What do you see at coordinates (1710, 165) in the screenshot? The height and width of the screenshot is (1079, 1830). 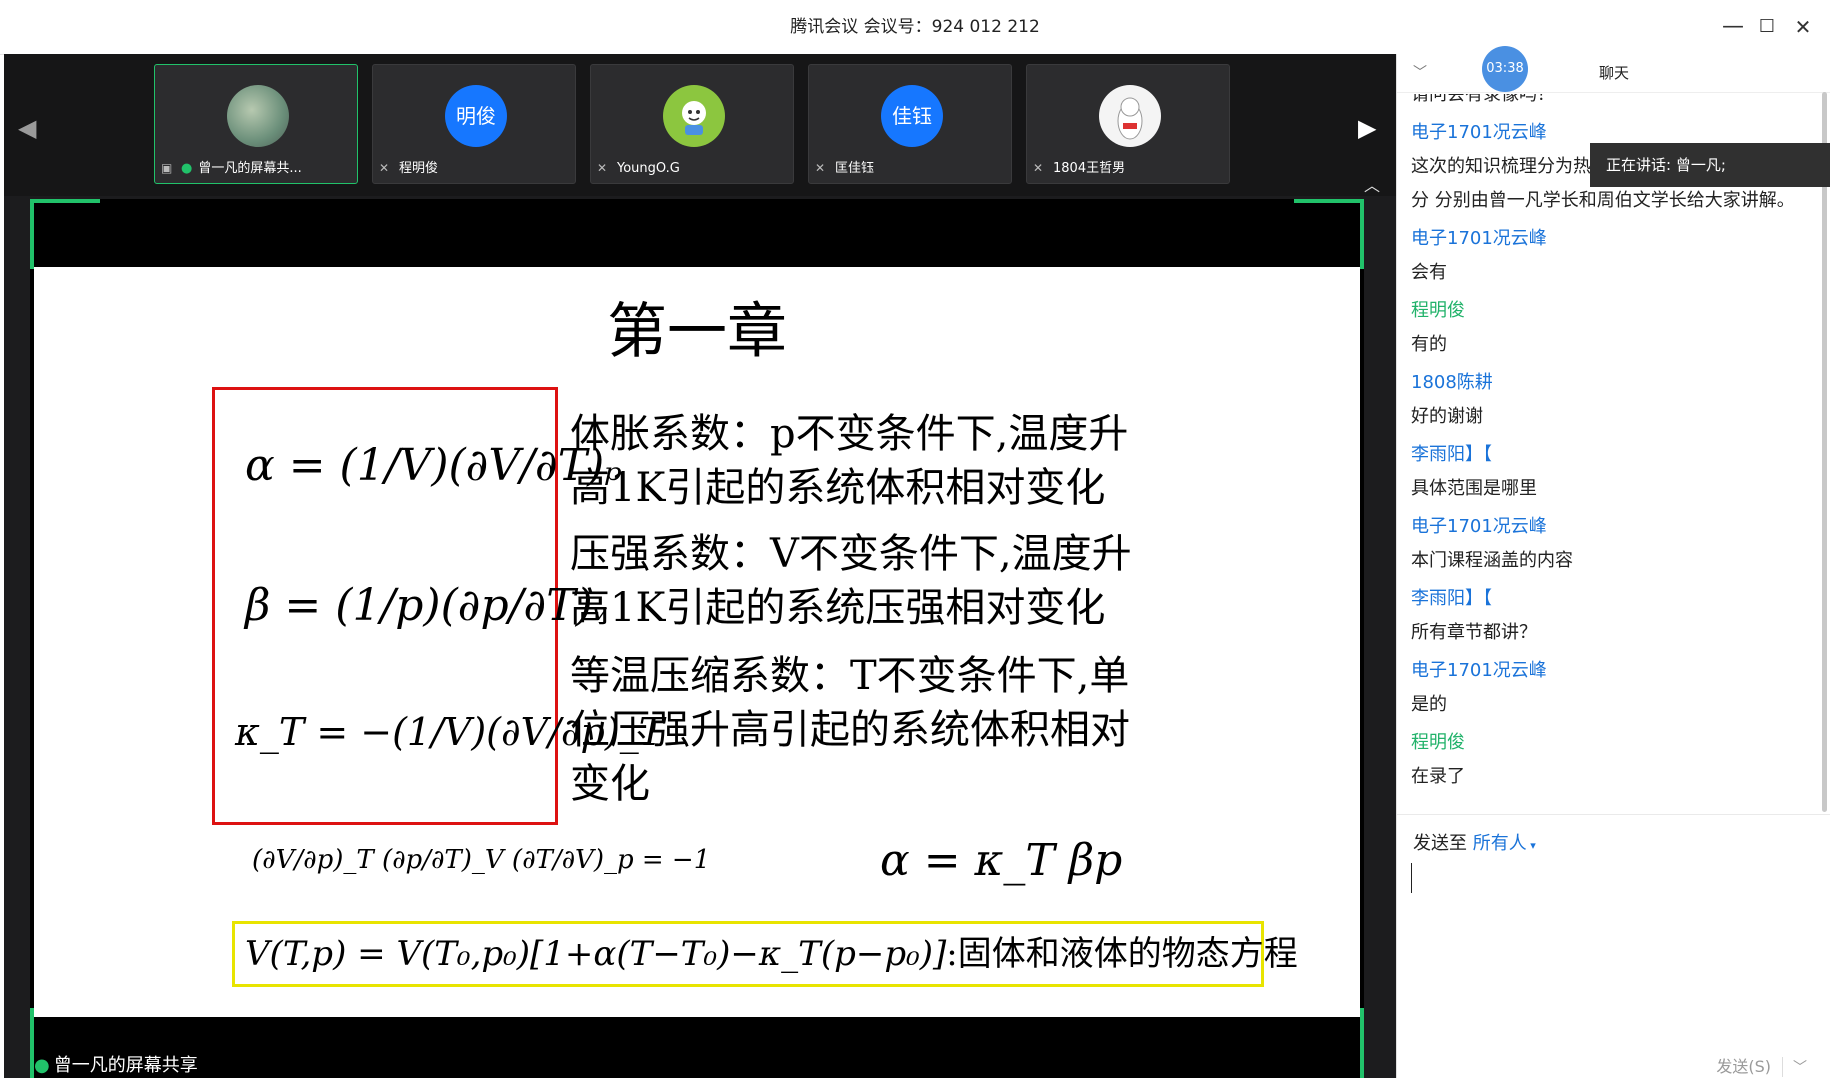 I see `speaking-indicator: 正在讲话: 曾一凡;` at bounding box center [1710, 165].